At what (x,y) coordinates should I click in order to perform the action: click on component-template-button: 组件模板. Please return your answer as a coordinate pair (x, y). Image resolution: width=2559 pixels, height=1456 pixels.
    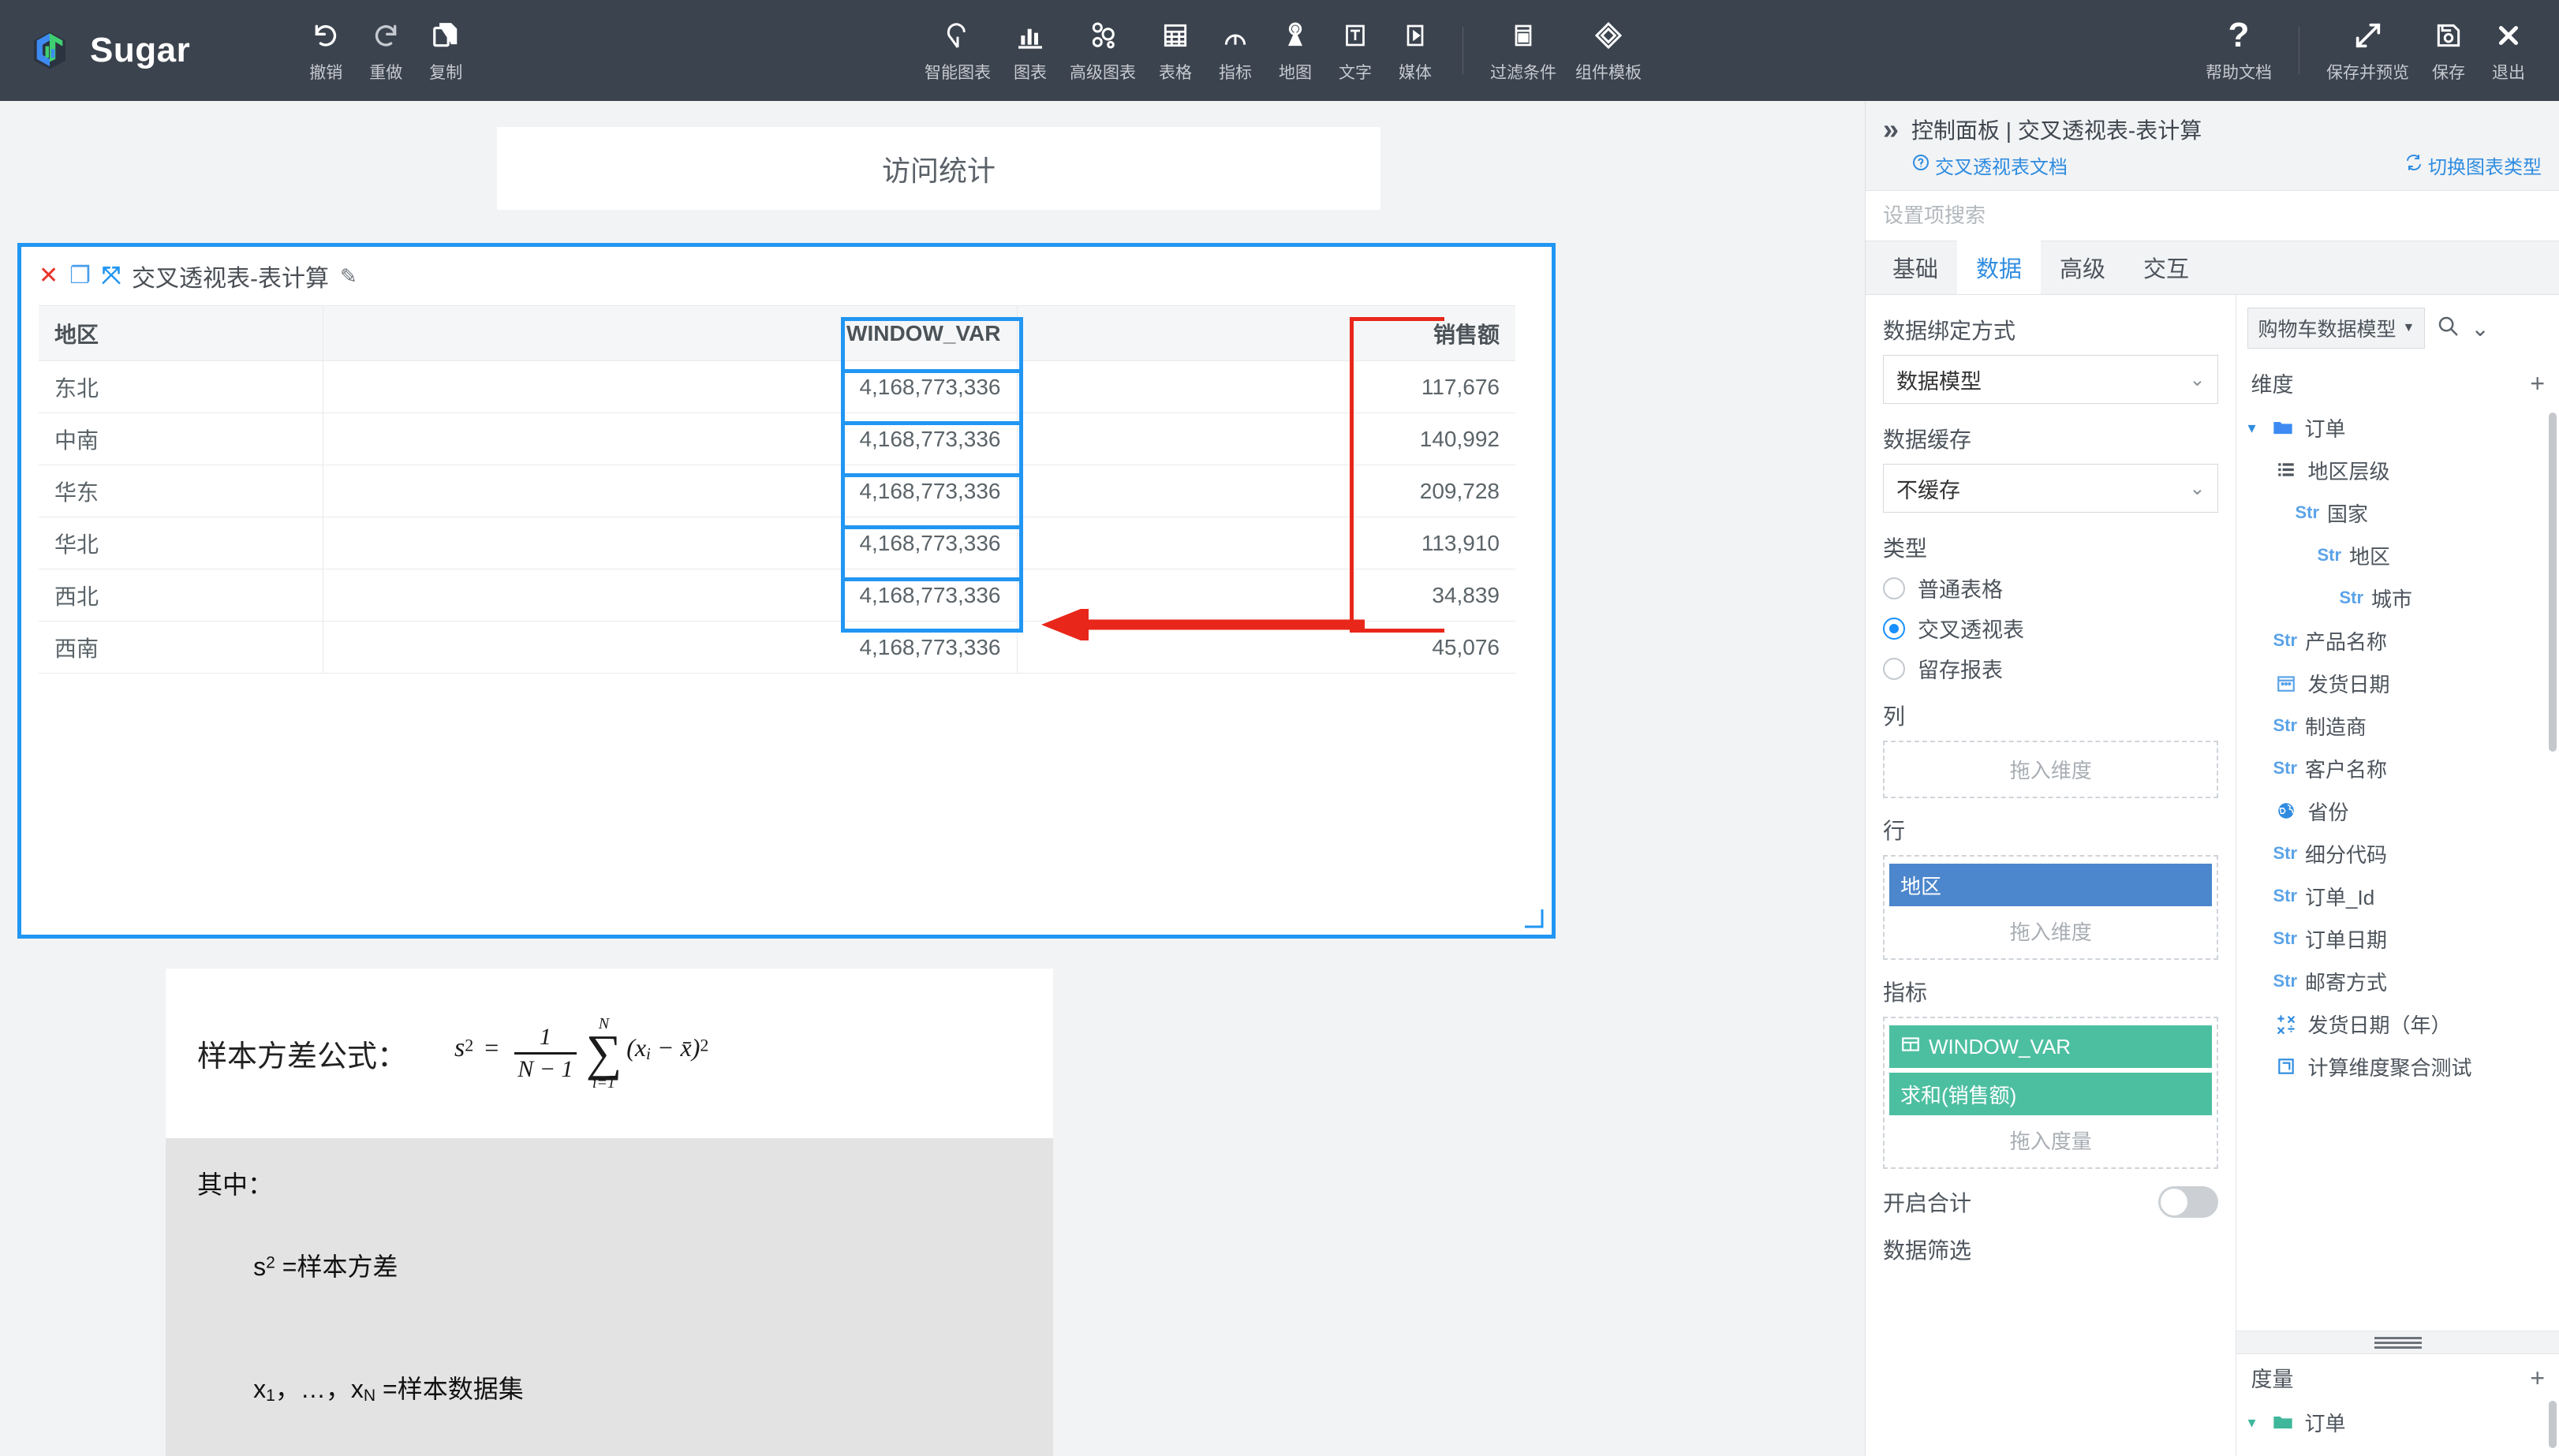
    Looking at the image, I should click on (1608, 50).